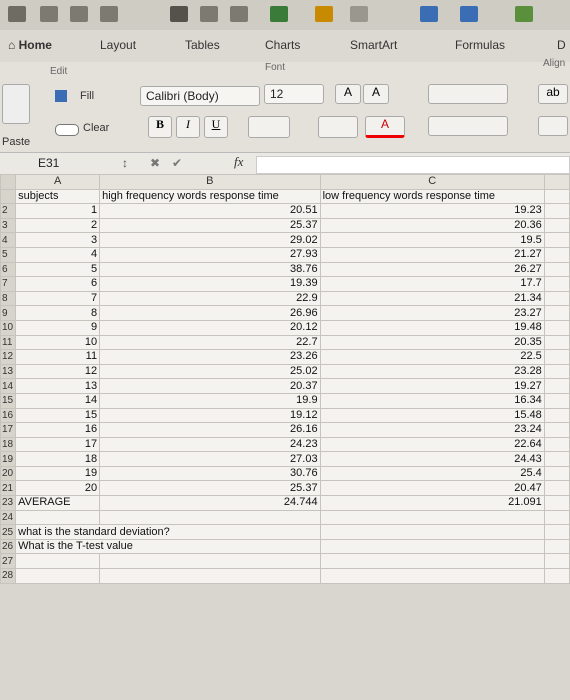 This screenshot has width=570, height=700. What do you see at coordinates (8, 576) in the screenshot?
I see `row-number: 28` at bounding box center [8, 576].